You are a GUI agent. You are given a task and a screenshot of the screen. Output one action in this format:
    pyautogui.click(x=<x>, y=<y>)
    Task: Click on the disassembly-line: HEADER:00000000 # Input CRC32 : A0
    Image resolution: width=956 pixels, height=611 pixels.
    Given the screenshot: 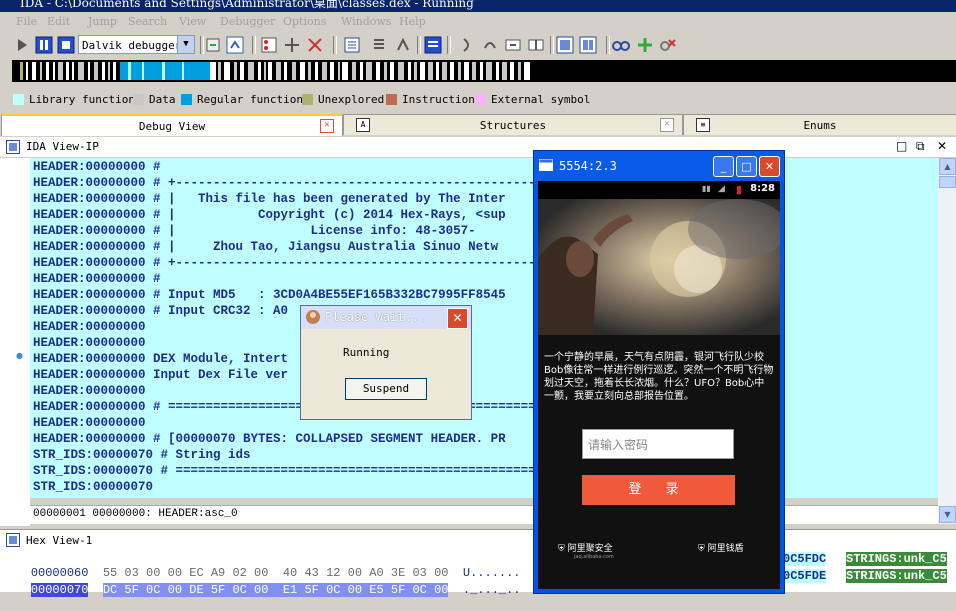 What is the action you would take?
    pyautogui.click(x=160, y=311)
    